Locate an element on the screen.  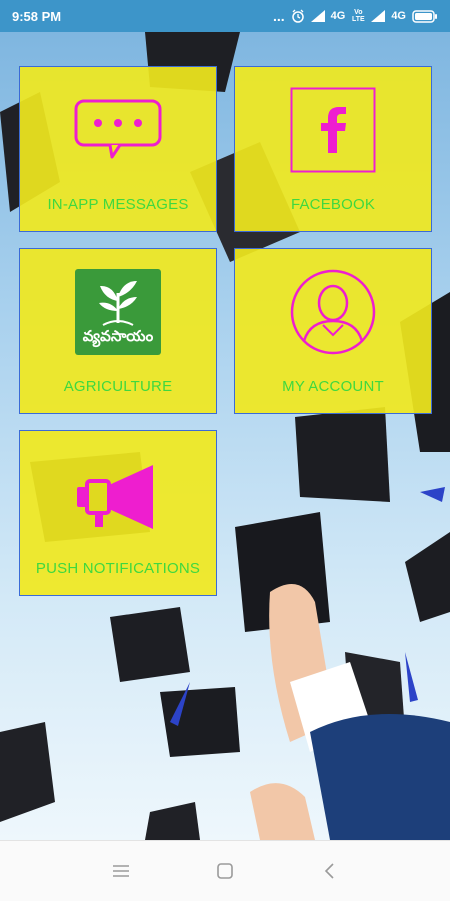
status-icons: ... 4G Vo LTE 4G is located at coordinates (355, 16).